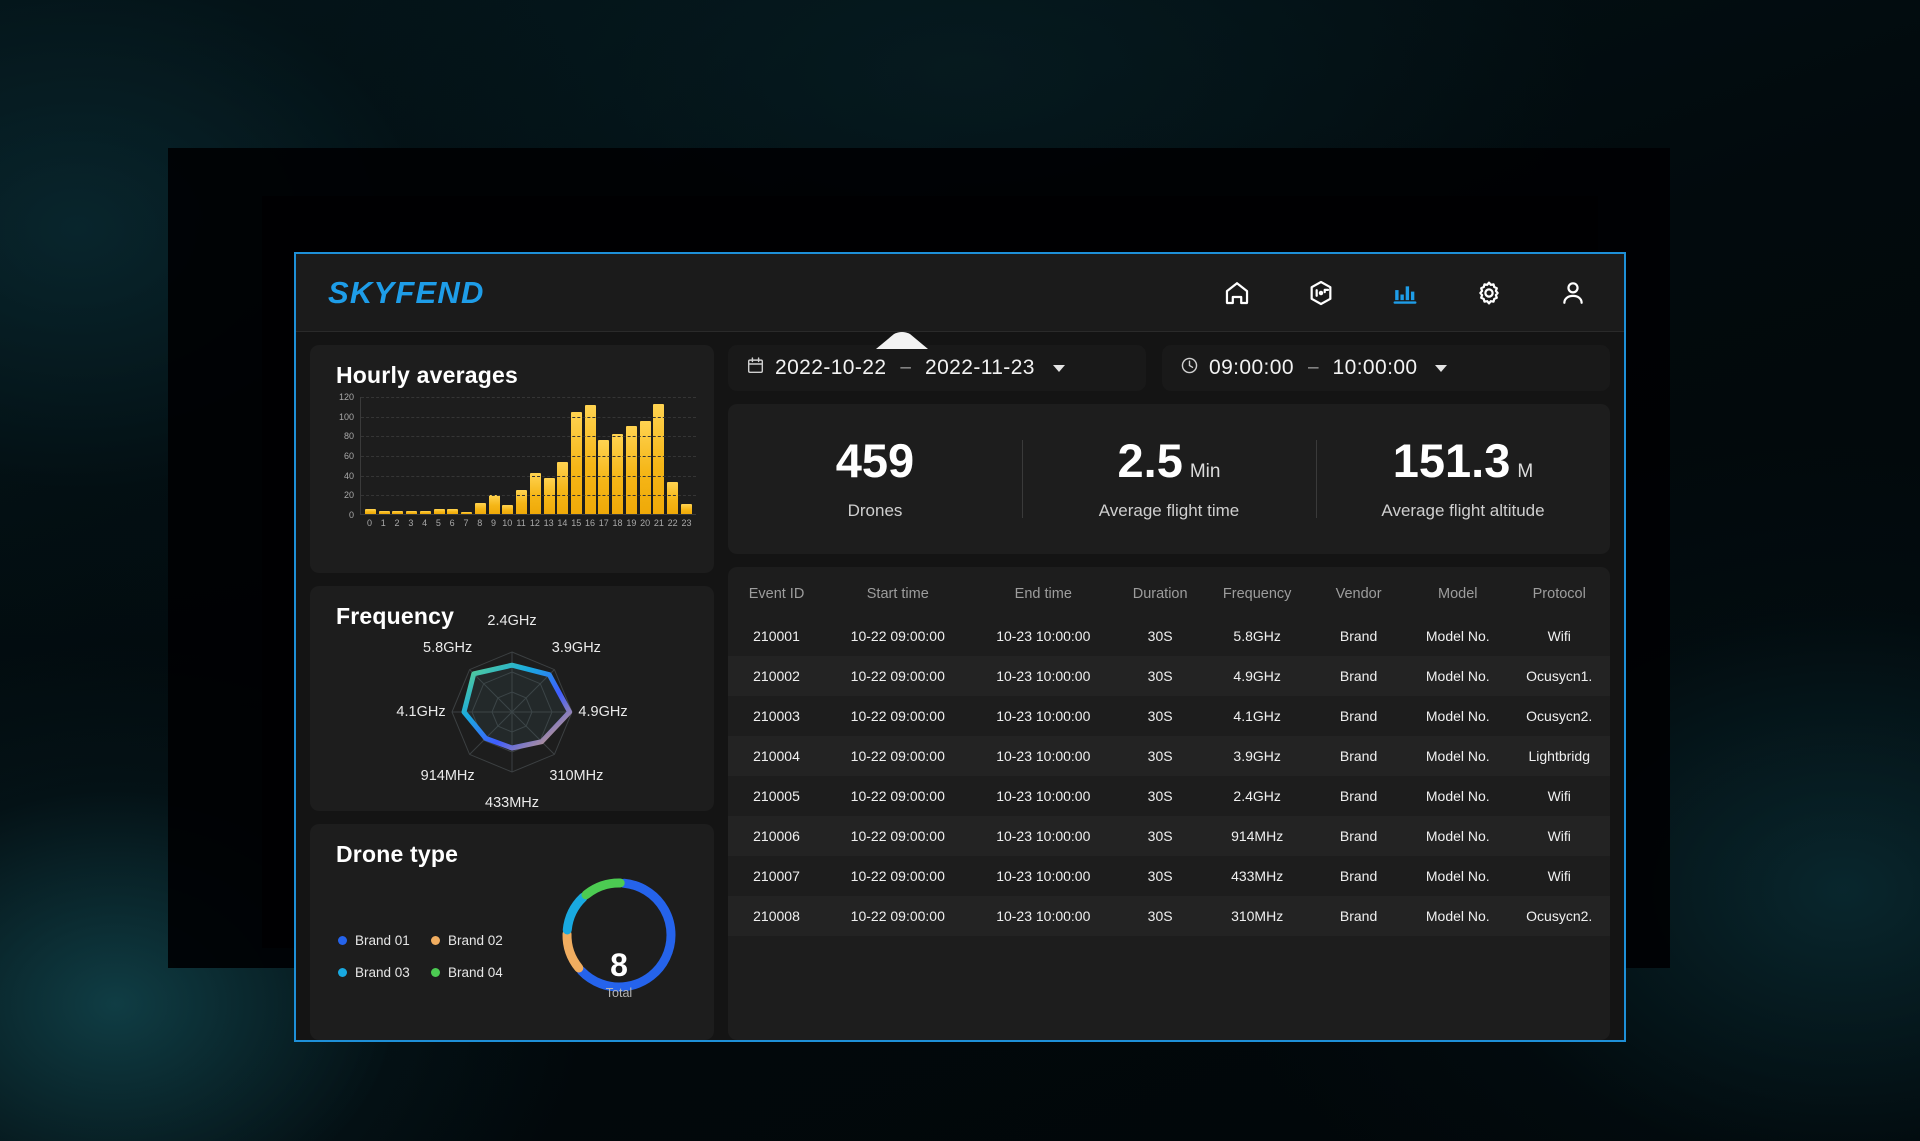 Image resolution: width=1920 pixels, height=1141 pixels. What do you see at coordinates (898, 592) in the screenshot?
I see `table-column-header: Start time` at bounding box center [898, 592].